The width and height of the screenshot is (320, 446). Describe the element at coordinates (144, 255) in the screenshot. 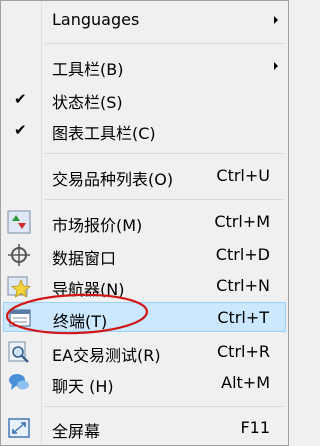

I see `menu-item-data-window: 数据窗口 Ctrl+D` at that location.